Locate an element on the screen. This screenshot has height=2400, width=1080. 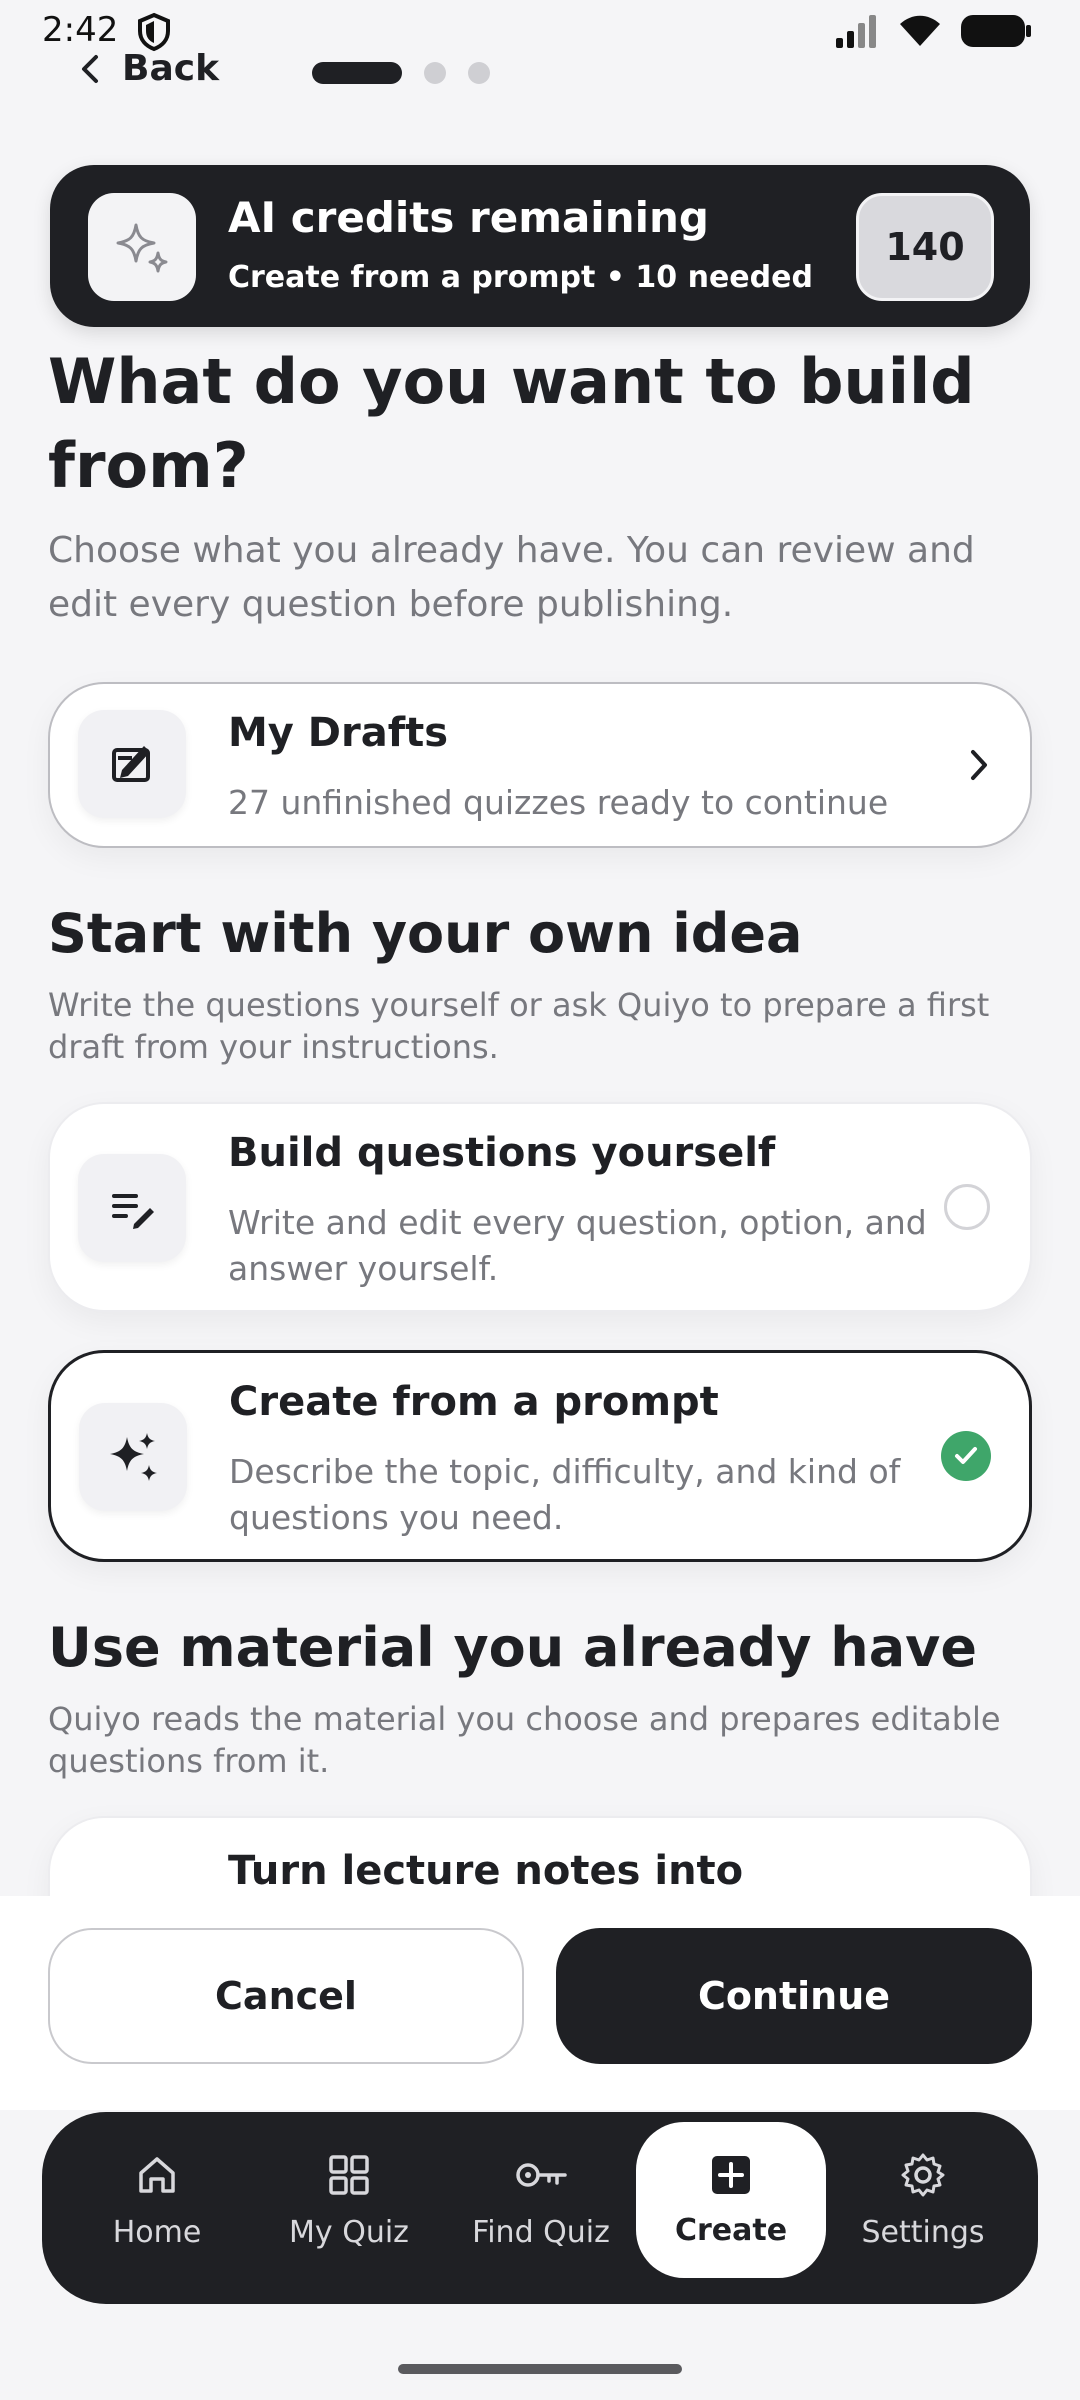
edit-list-icon is located at coordinates (133, 1211).